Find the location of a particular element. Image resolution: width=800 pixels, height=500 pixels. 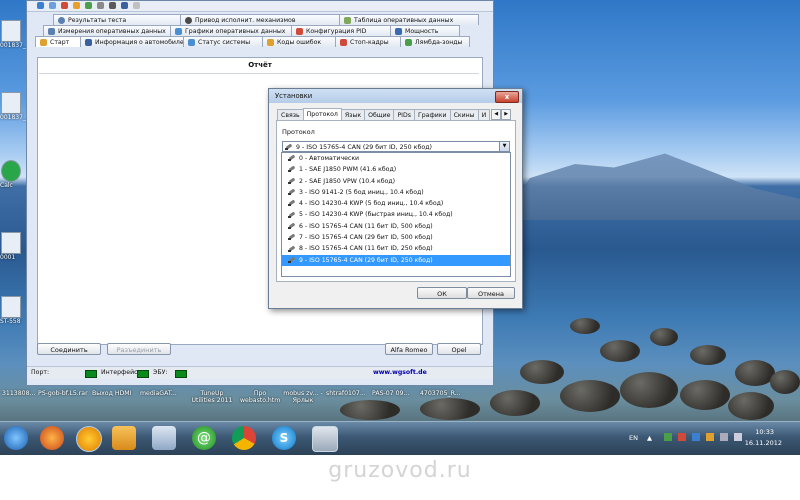

tab-skins: Скины is located at coordinates (464, 114).